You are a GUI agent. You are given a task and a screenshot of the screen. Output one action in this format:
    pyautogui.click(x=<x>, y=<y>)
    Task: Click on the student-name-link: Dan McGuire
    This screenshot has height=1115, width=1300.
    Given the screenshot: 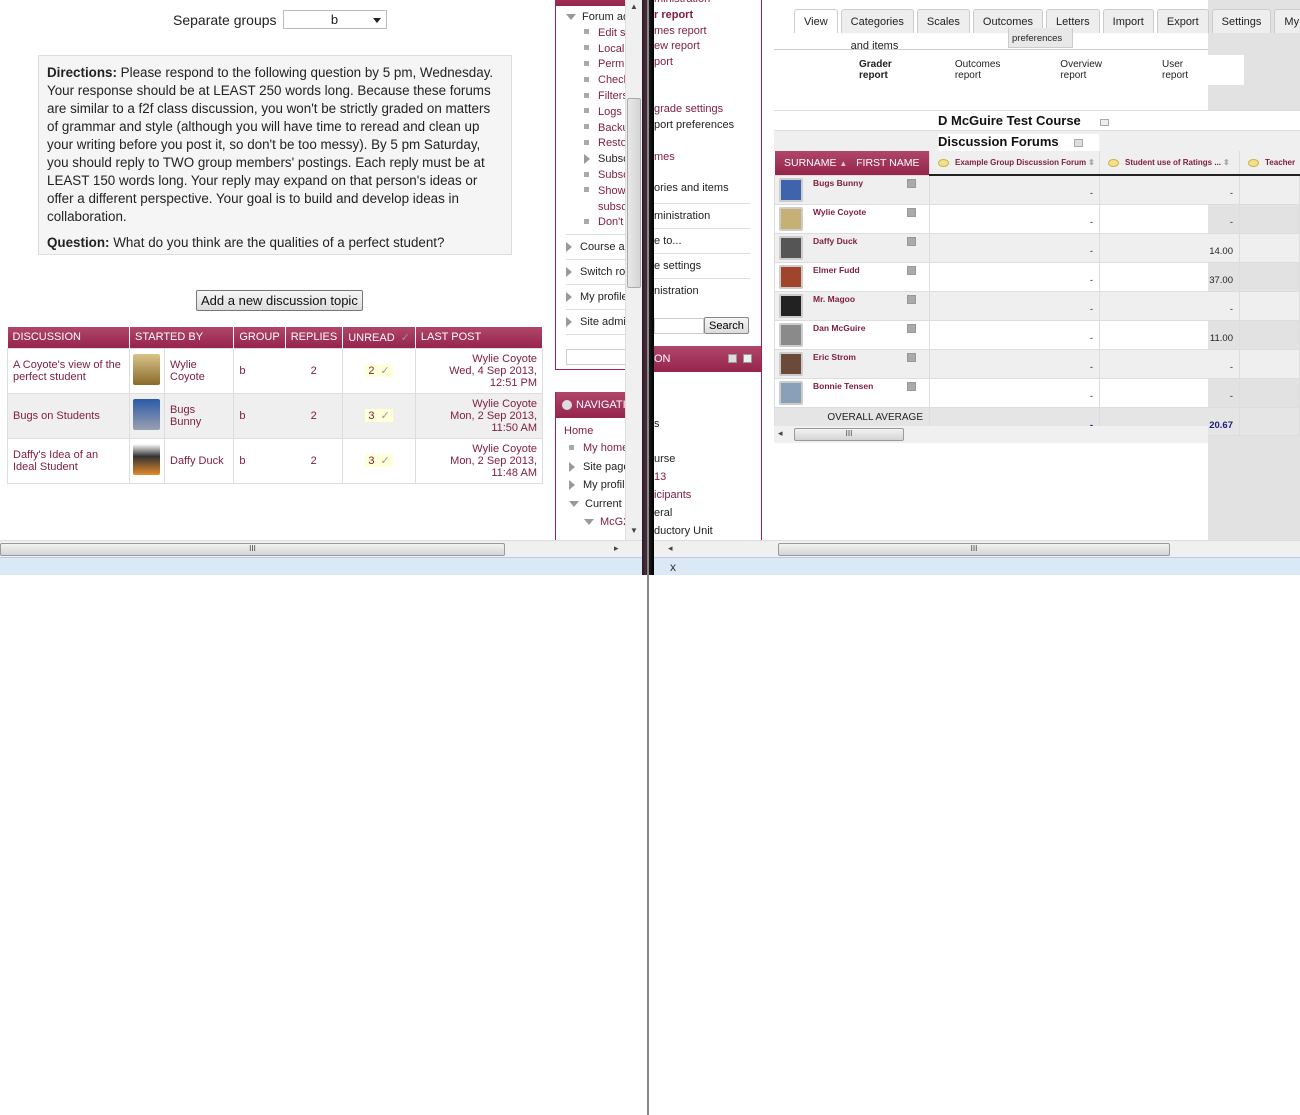 What is the action you would take?
    pyautogui.click(x=839, y=327)
    